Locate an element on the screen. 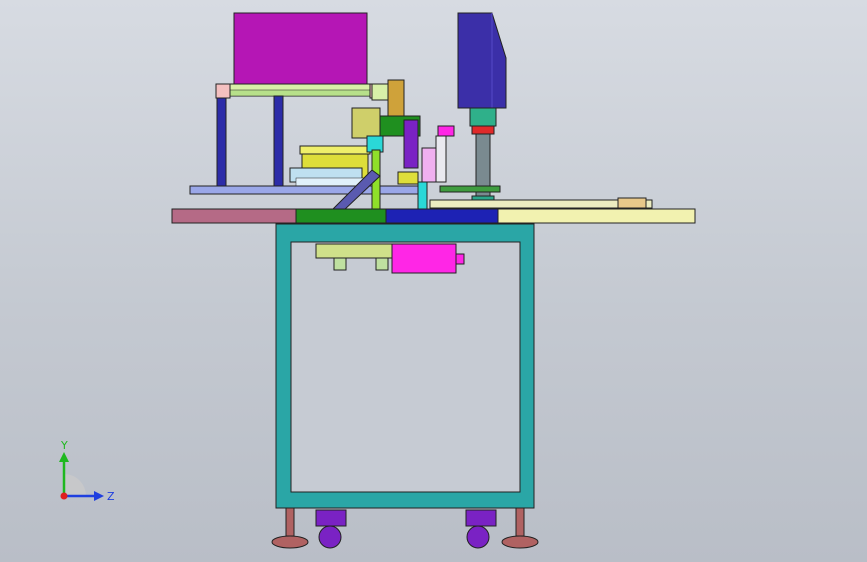 The height and width of the screenshot is (562, 867). caster-right-mount is located at coordinates (481, 518).